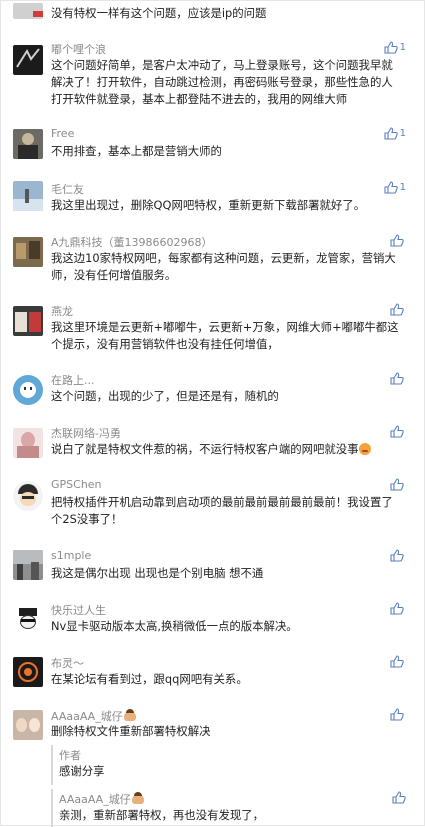  Describe the element at coordinates (162, 815) in the screenshot. I see `reply-text: 亲测，重新部署特权，再也没有发现了，` at that location.